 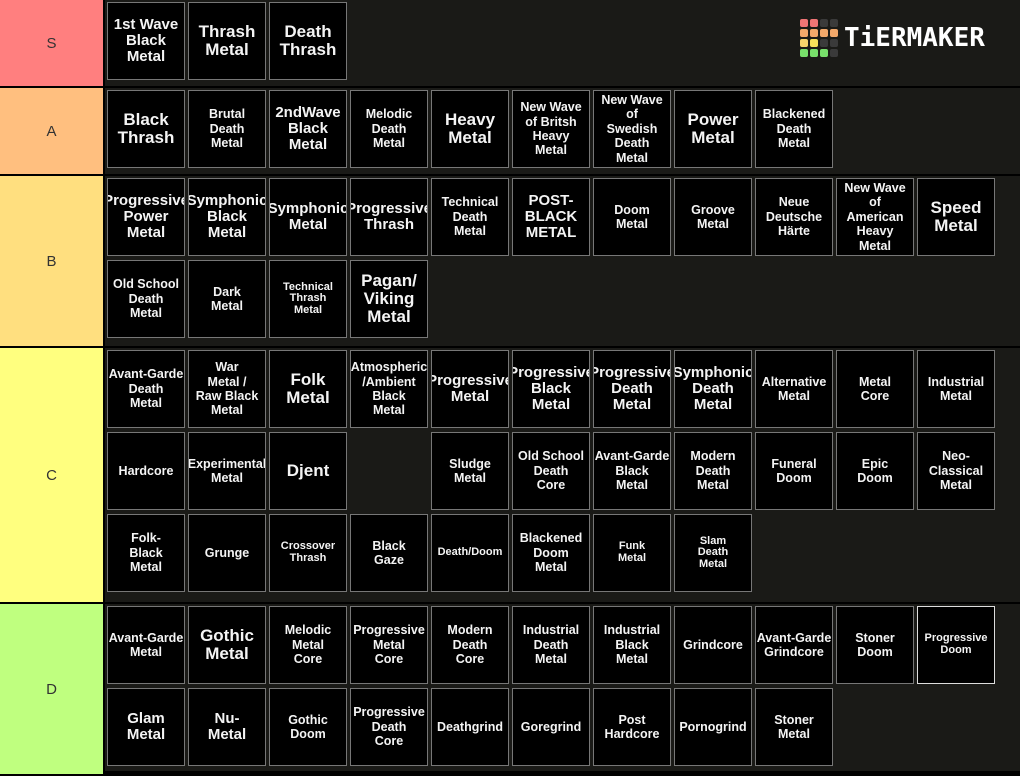 I want to click on tier-item: Blackened Doom Metal, so click(x=551, y=553).